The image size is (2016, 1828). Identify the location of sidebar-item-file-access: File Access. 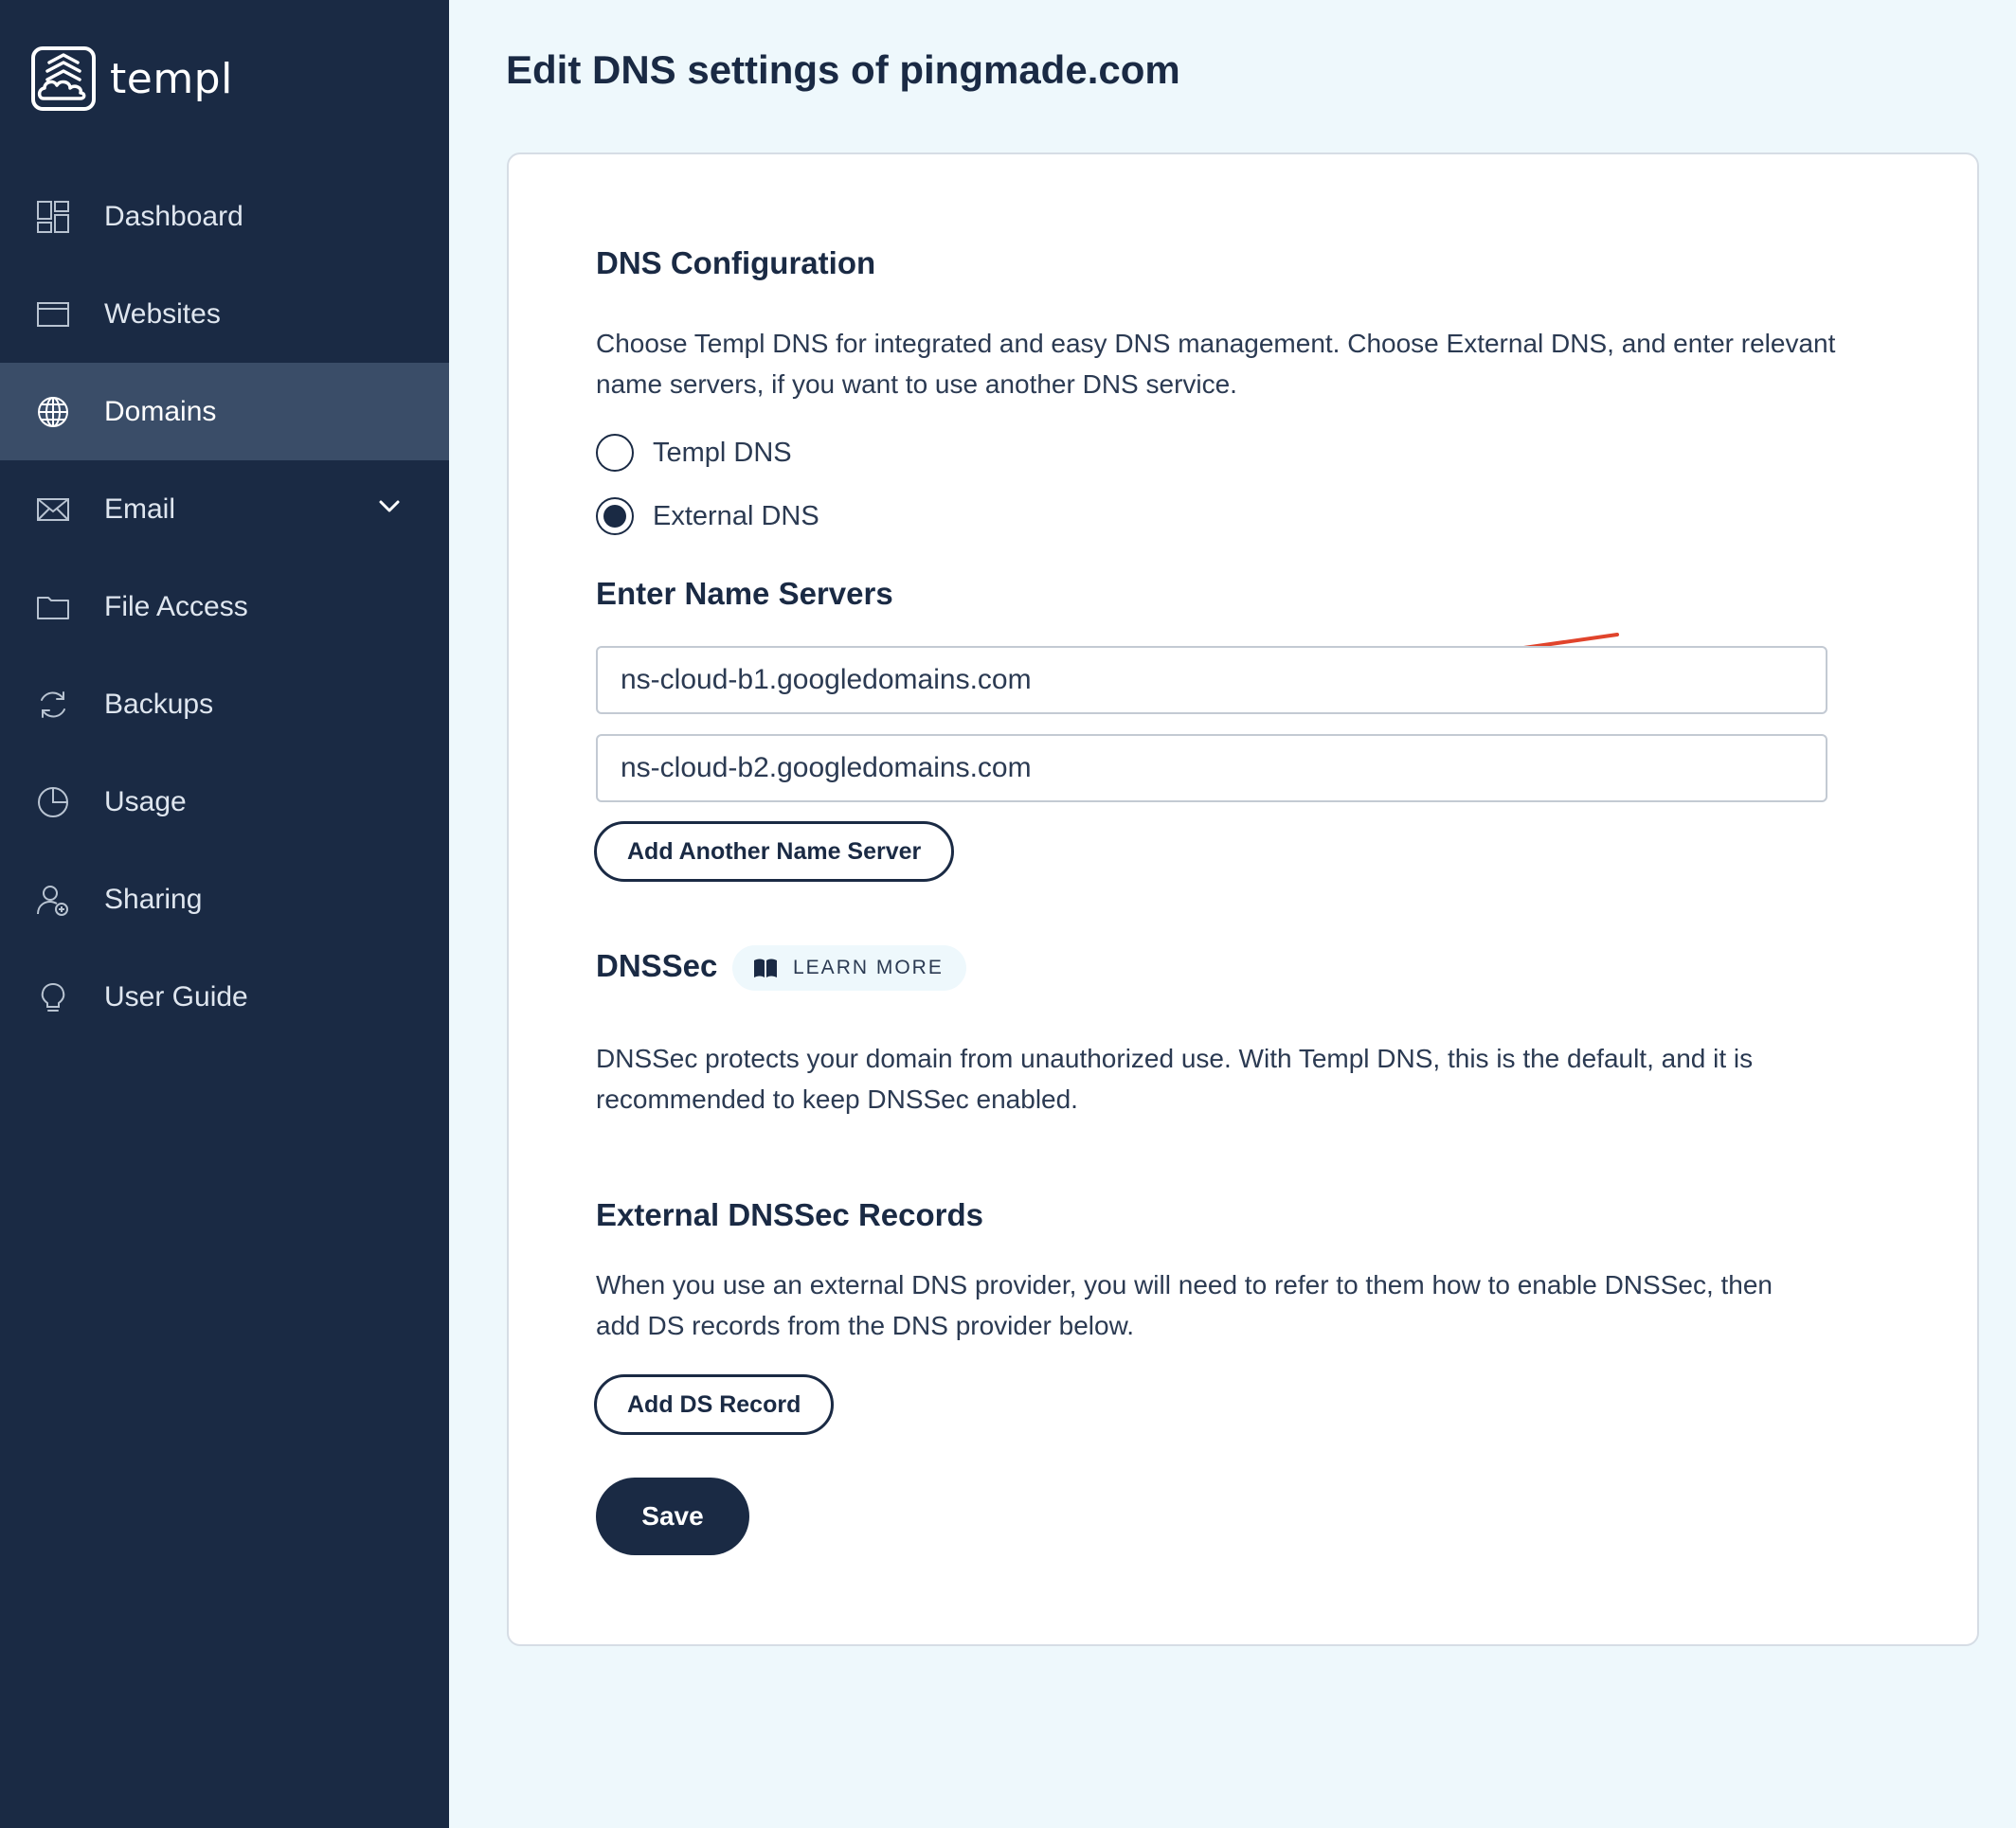
(224, 606).